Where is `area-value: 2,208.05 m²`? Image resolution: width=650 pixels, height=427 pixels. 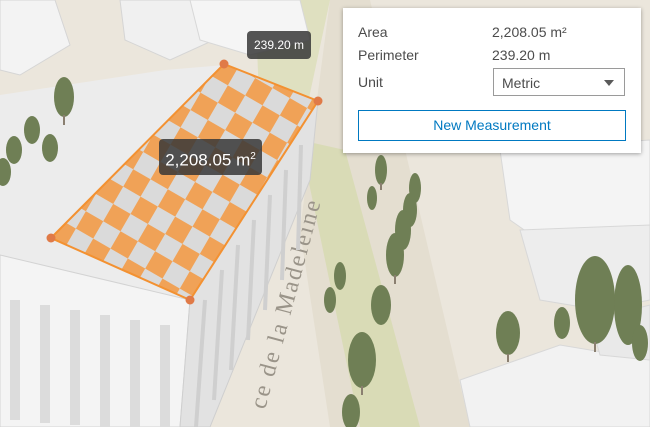 area-value: 2,208.05 m² is located at coordinates (529, 32).